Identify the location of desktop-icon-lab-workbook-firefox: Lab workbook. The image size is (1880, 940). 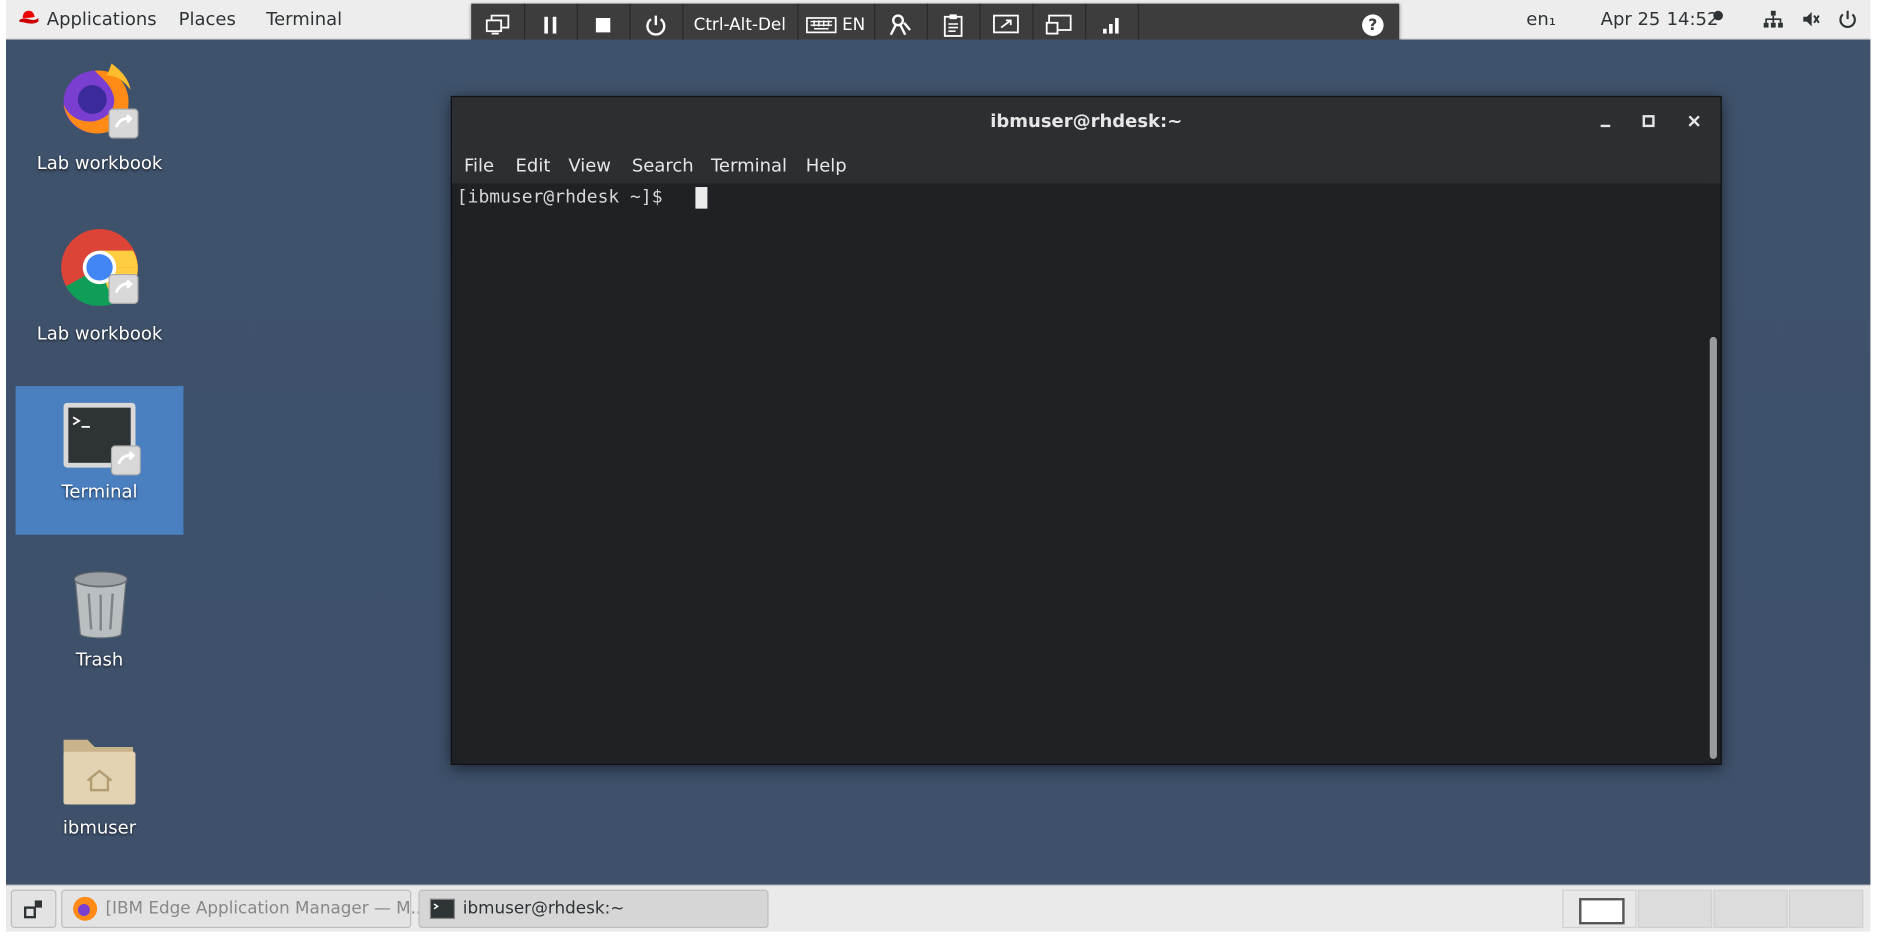
(100, 124).